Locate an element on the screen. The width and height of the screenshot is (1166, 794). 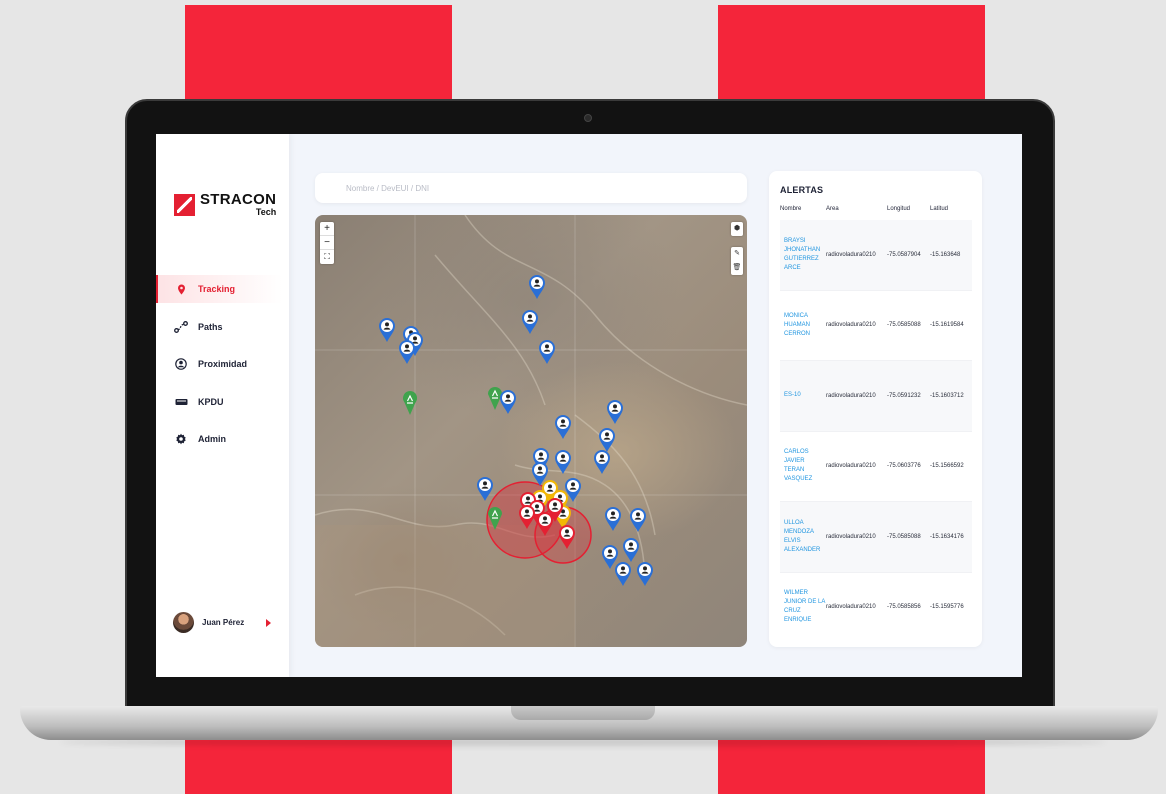
sidebar-item-tracking: Tracking is located at coordinates (222, 289).